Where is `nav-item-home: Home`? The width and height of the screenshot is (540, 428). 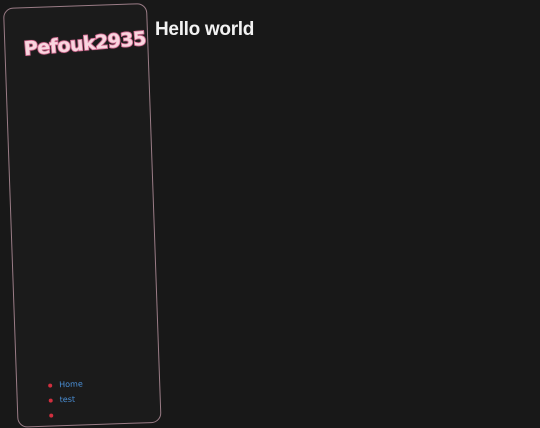
nav-item-home: Home is located at coordinates (65, 384).